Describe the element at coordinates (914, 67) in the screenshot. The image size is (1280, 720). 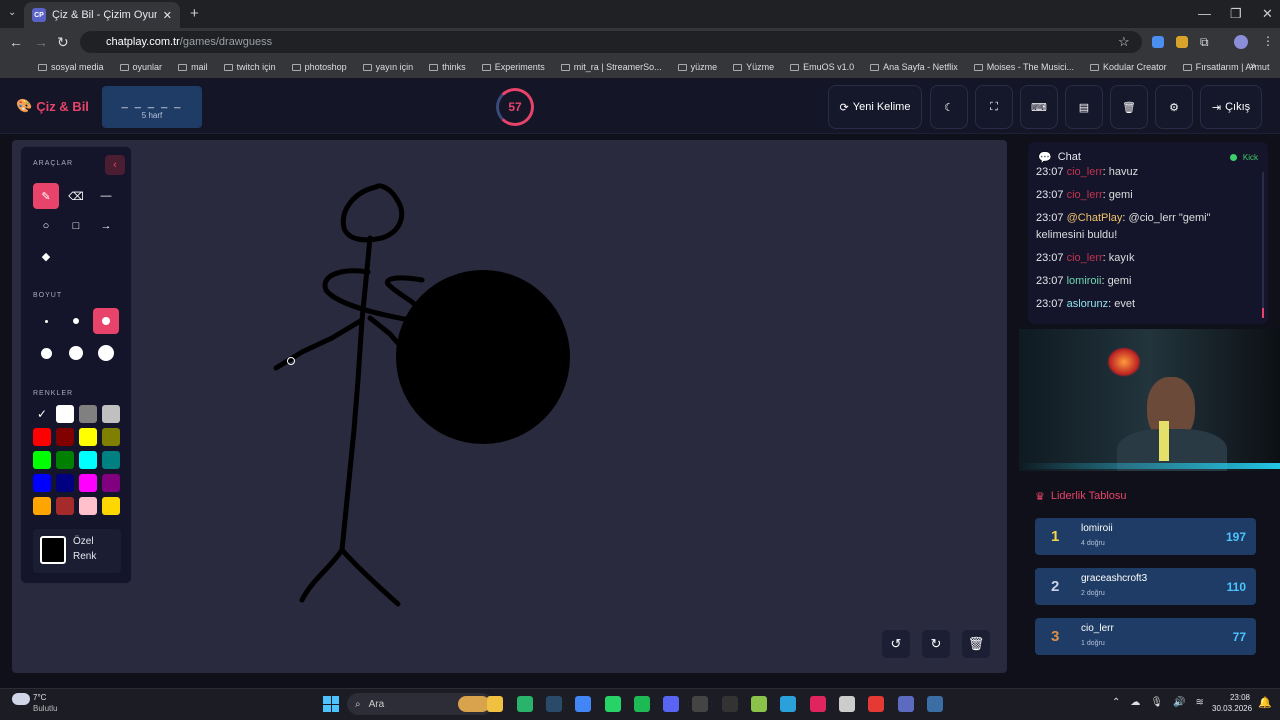
I see `bookmark-item: Ana Sayfa - Netflix` at that location.